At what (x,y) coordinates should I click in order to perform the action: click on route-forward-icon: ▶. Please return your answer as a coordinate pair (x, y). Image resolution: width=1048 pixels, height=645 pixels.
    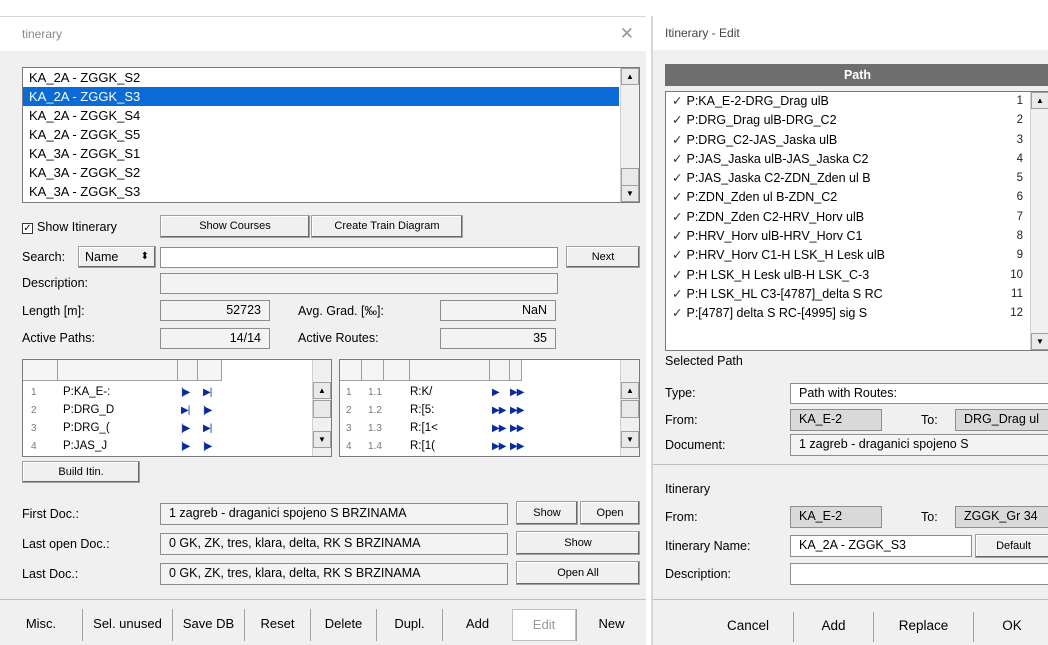
    Looking at the image, I should click on (496, 392).